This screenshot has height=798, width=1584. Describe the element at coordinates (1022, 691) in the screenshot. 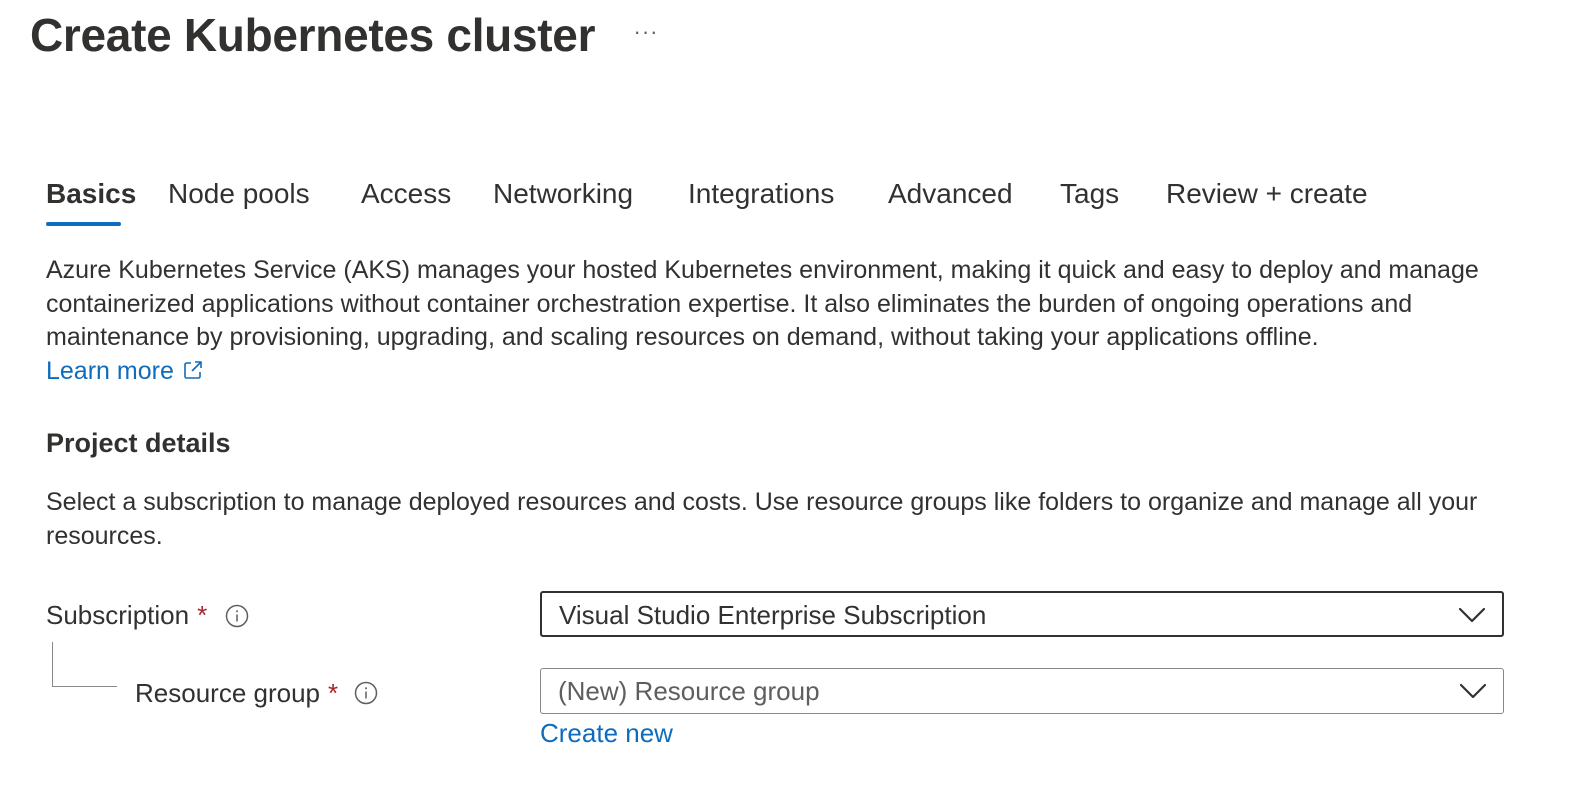

I see `resource-group-dropdown: (New) Resource group` at that location.